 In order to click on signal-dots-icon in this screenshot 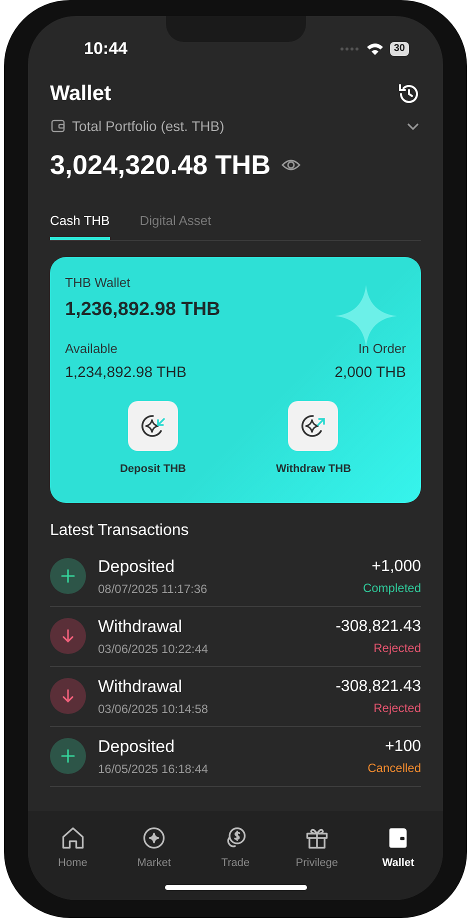, I will do `click(350, 49)`.